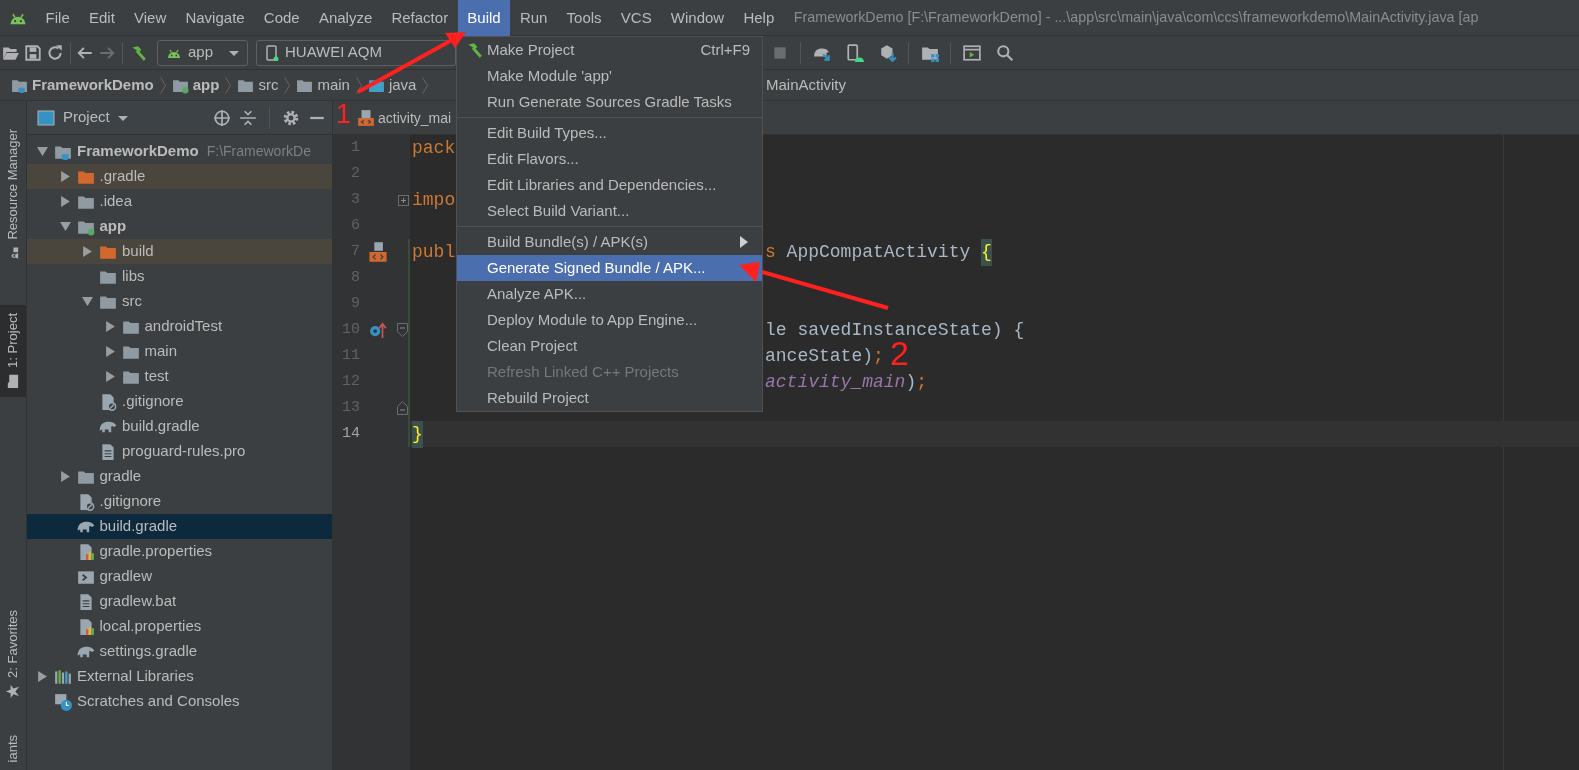  What do you see at coordinates (291, 117) in the screenshot?
I see `settings-icon` at bounding box center [291, 117].